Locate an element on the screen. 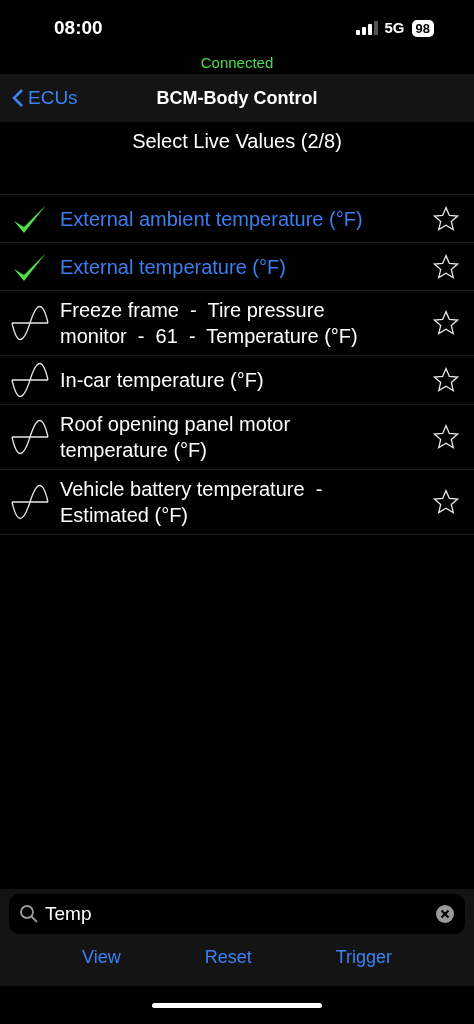  live-value-row: Freeze frame - Tire pressure monitor - 61 - Temperature (°F) is located at coordinates (237, 323).